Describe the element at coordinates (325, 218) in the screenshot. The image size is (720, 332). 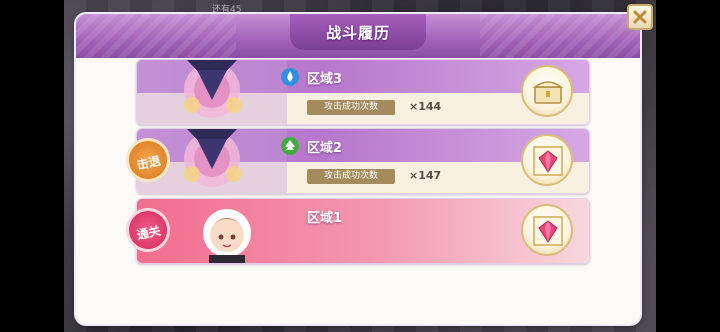
I see `zone-label: 区域1` at that location.